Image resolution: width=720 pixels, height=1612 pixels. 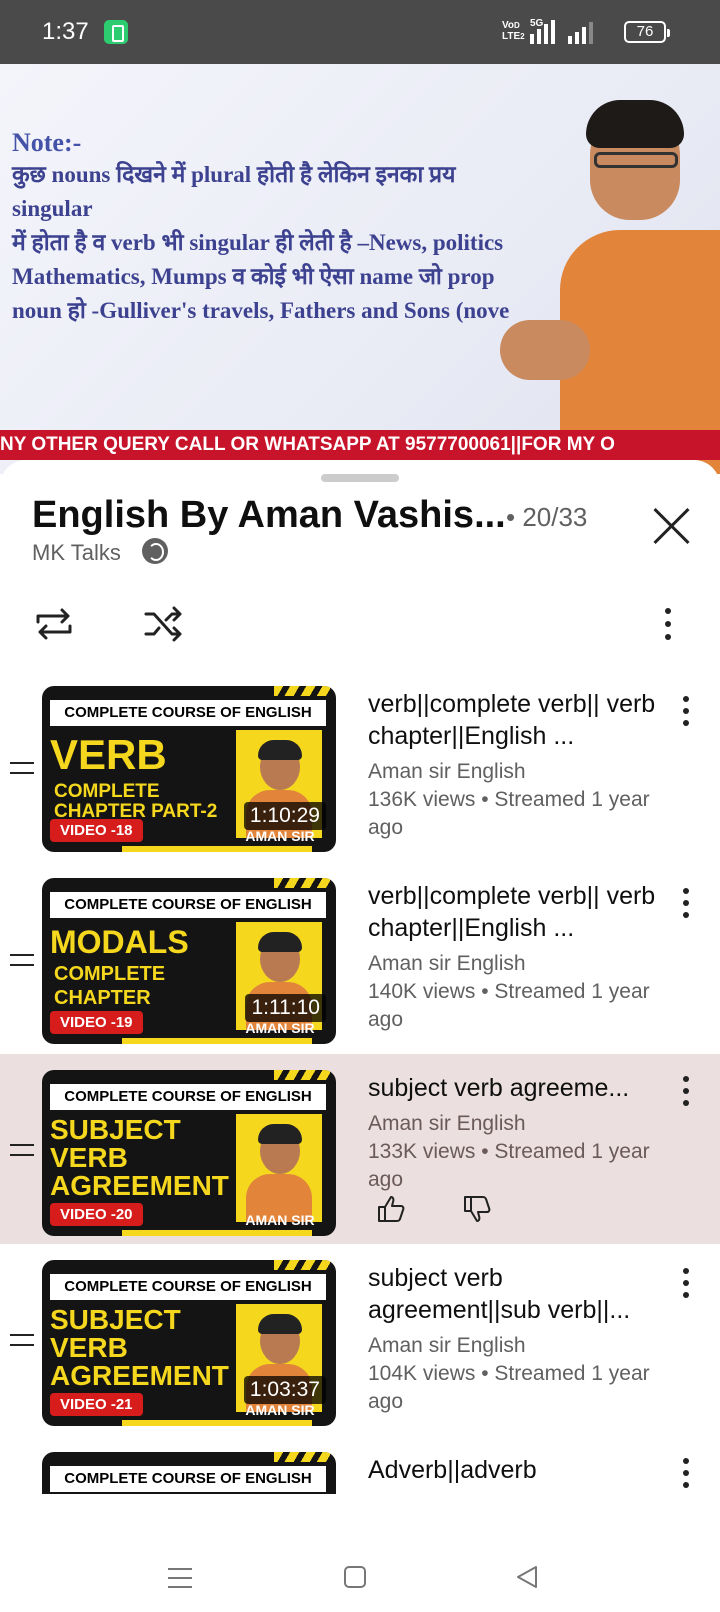 I want to click on video-tag: VIDEO -19, so click(x=96, y=1022).